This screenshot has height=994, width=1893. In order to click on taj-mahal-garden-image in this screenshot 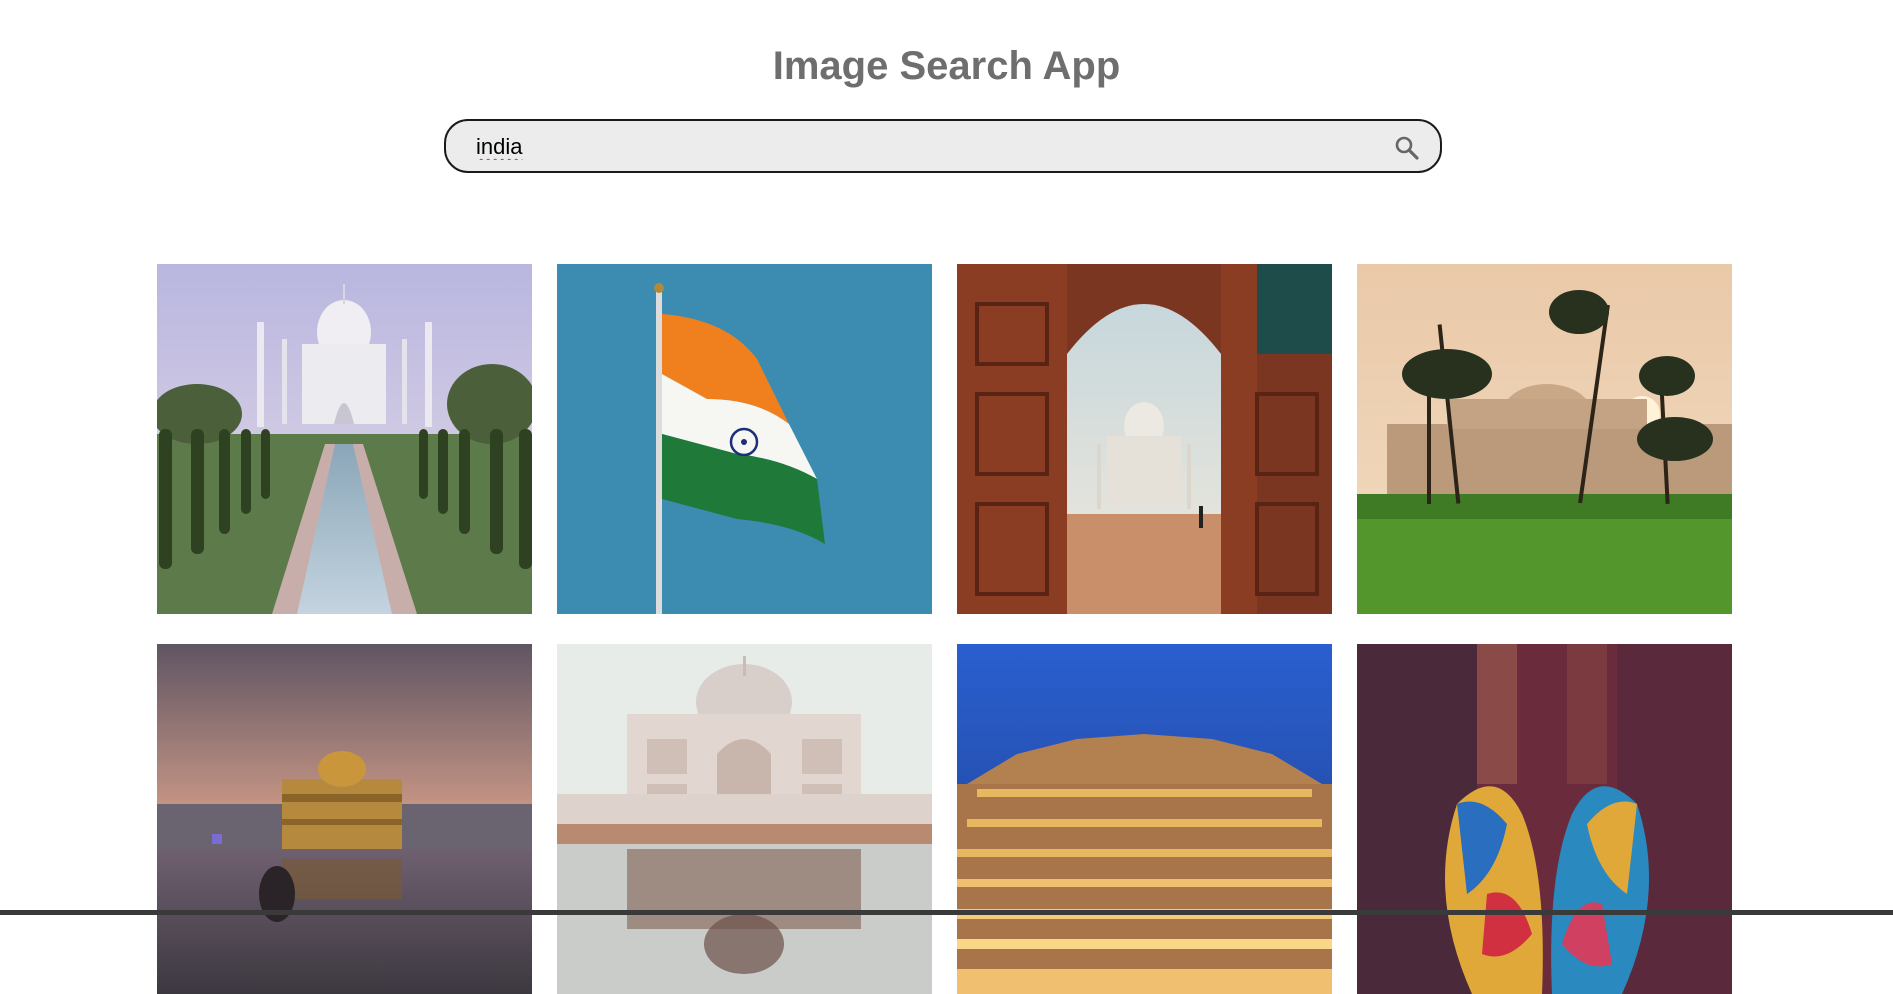, I will do `click(344, 439)`.